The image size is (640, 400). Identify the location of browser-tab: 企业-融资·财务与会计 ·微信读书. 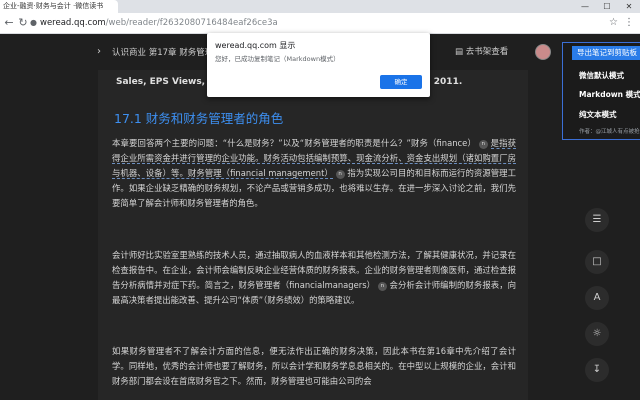
(59, 6).